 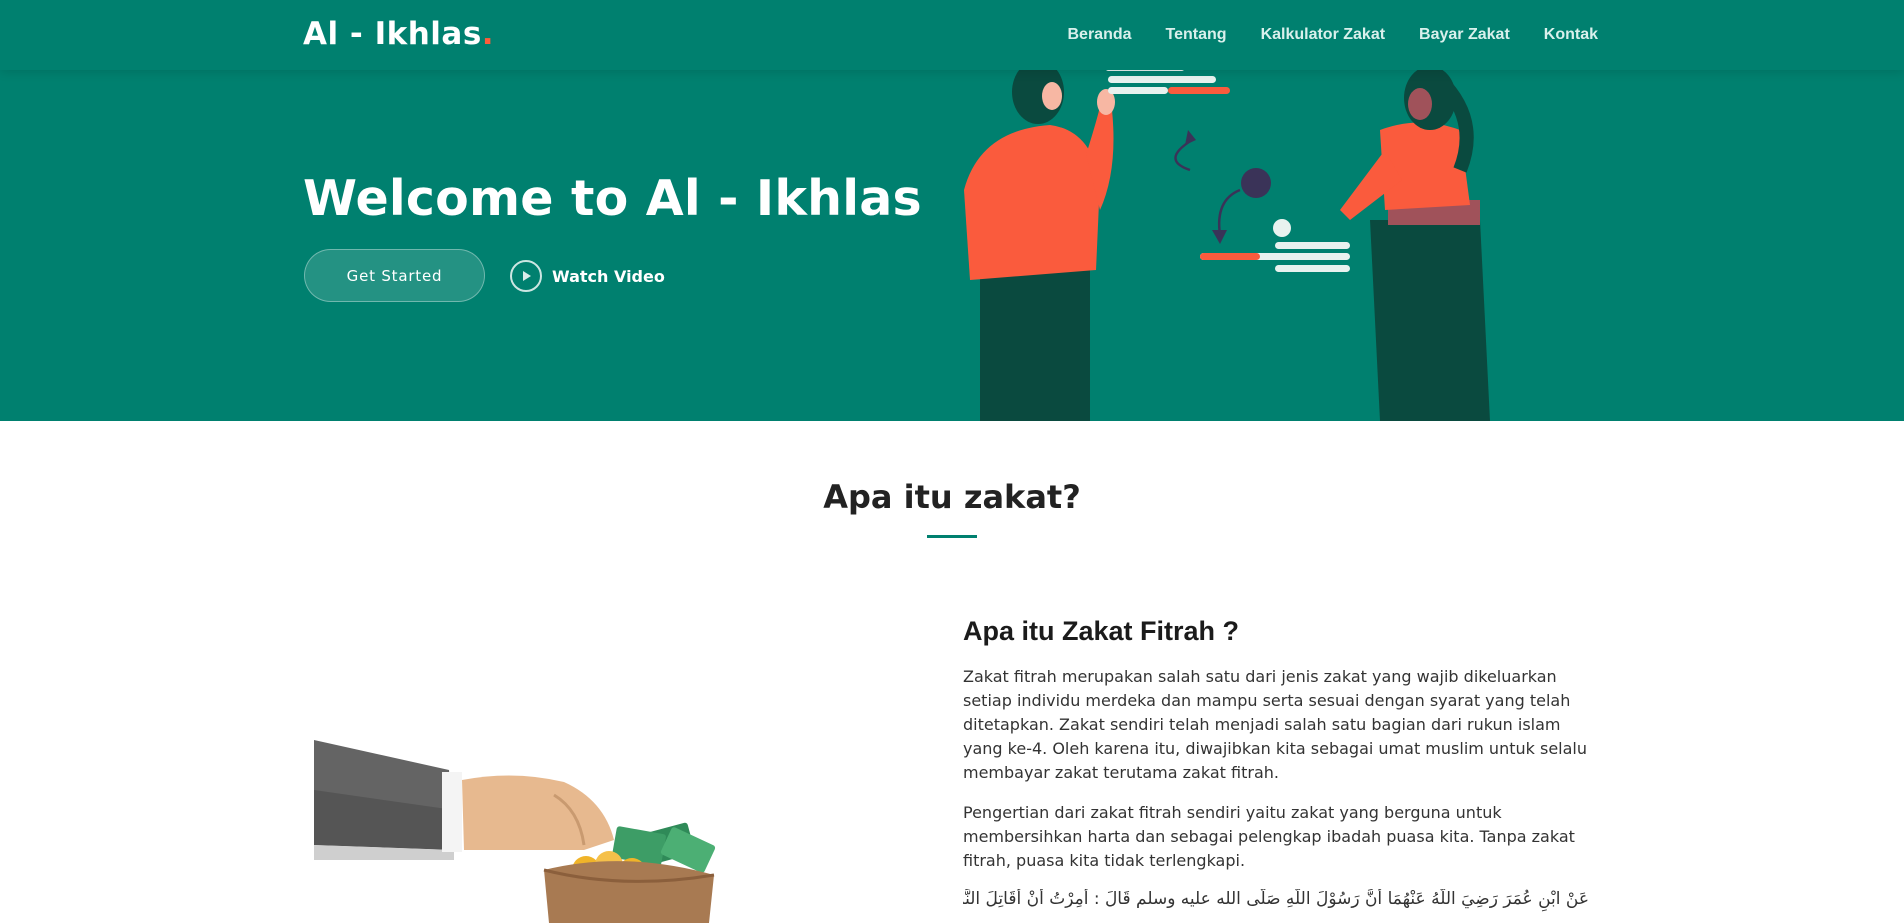 What do you see at coordinates (1101, 631) in the screenshot?
I see `article-title: Apa itu Zakat Fitrah ?` at bounding box center [1101, 631].